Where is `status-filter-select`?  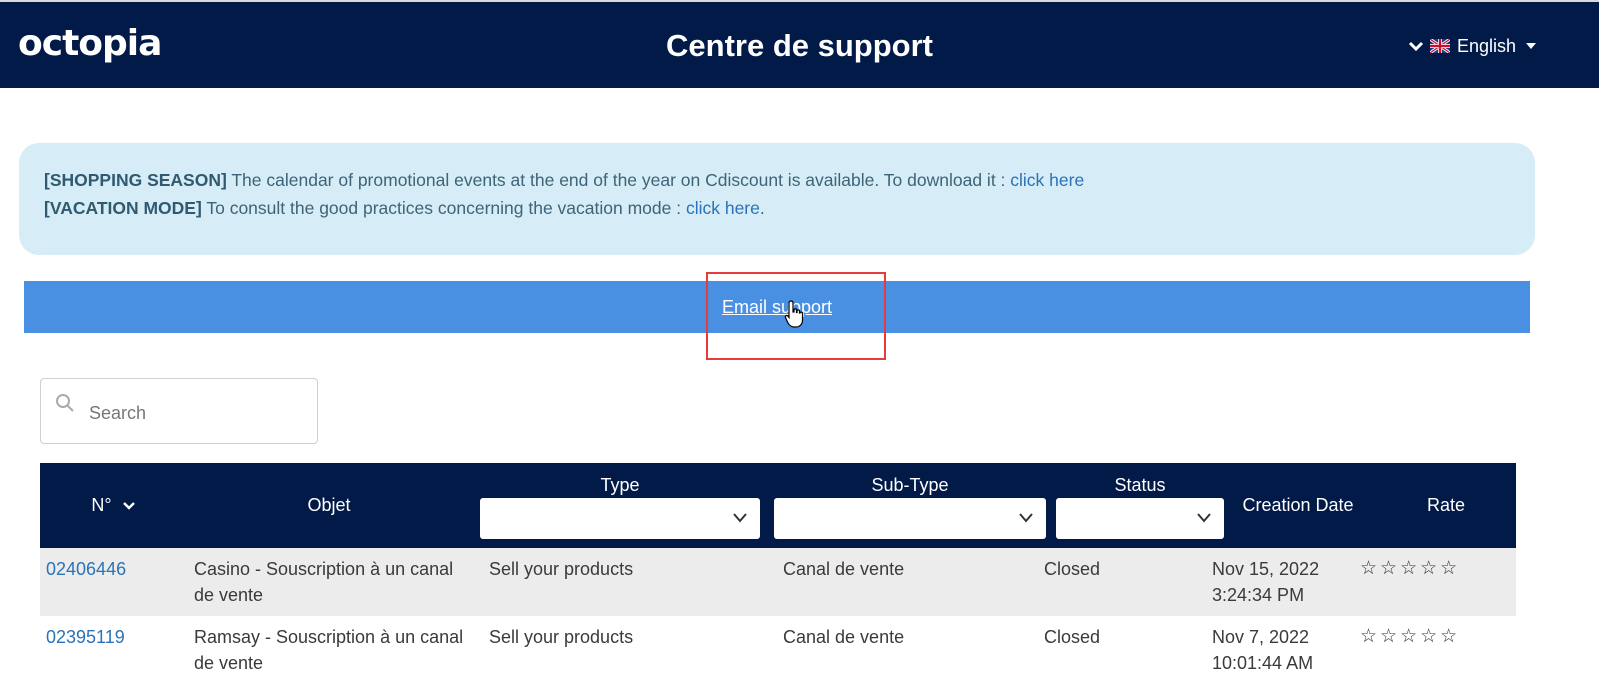
status-filter-select is located at coordinates (1140, 518).